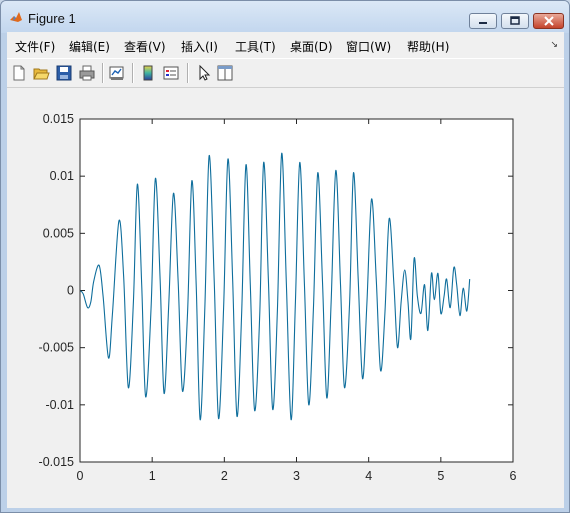 The height and width of the screenshot is (513, 570). I want to click on matlab-logo-icon, so click(16, 17).